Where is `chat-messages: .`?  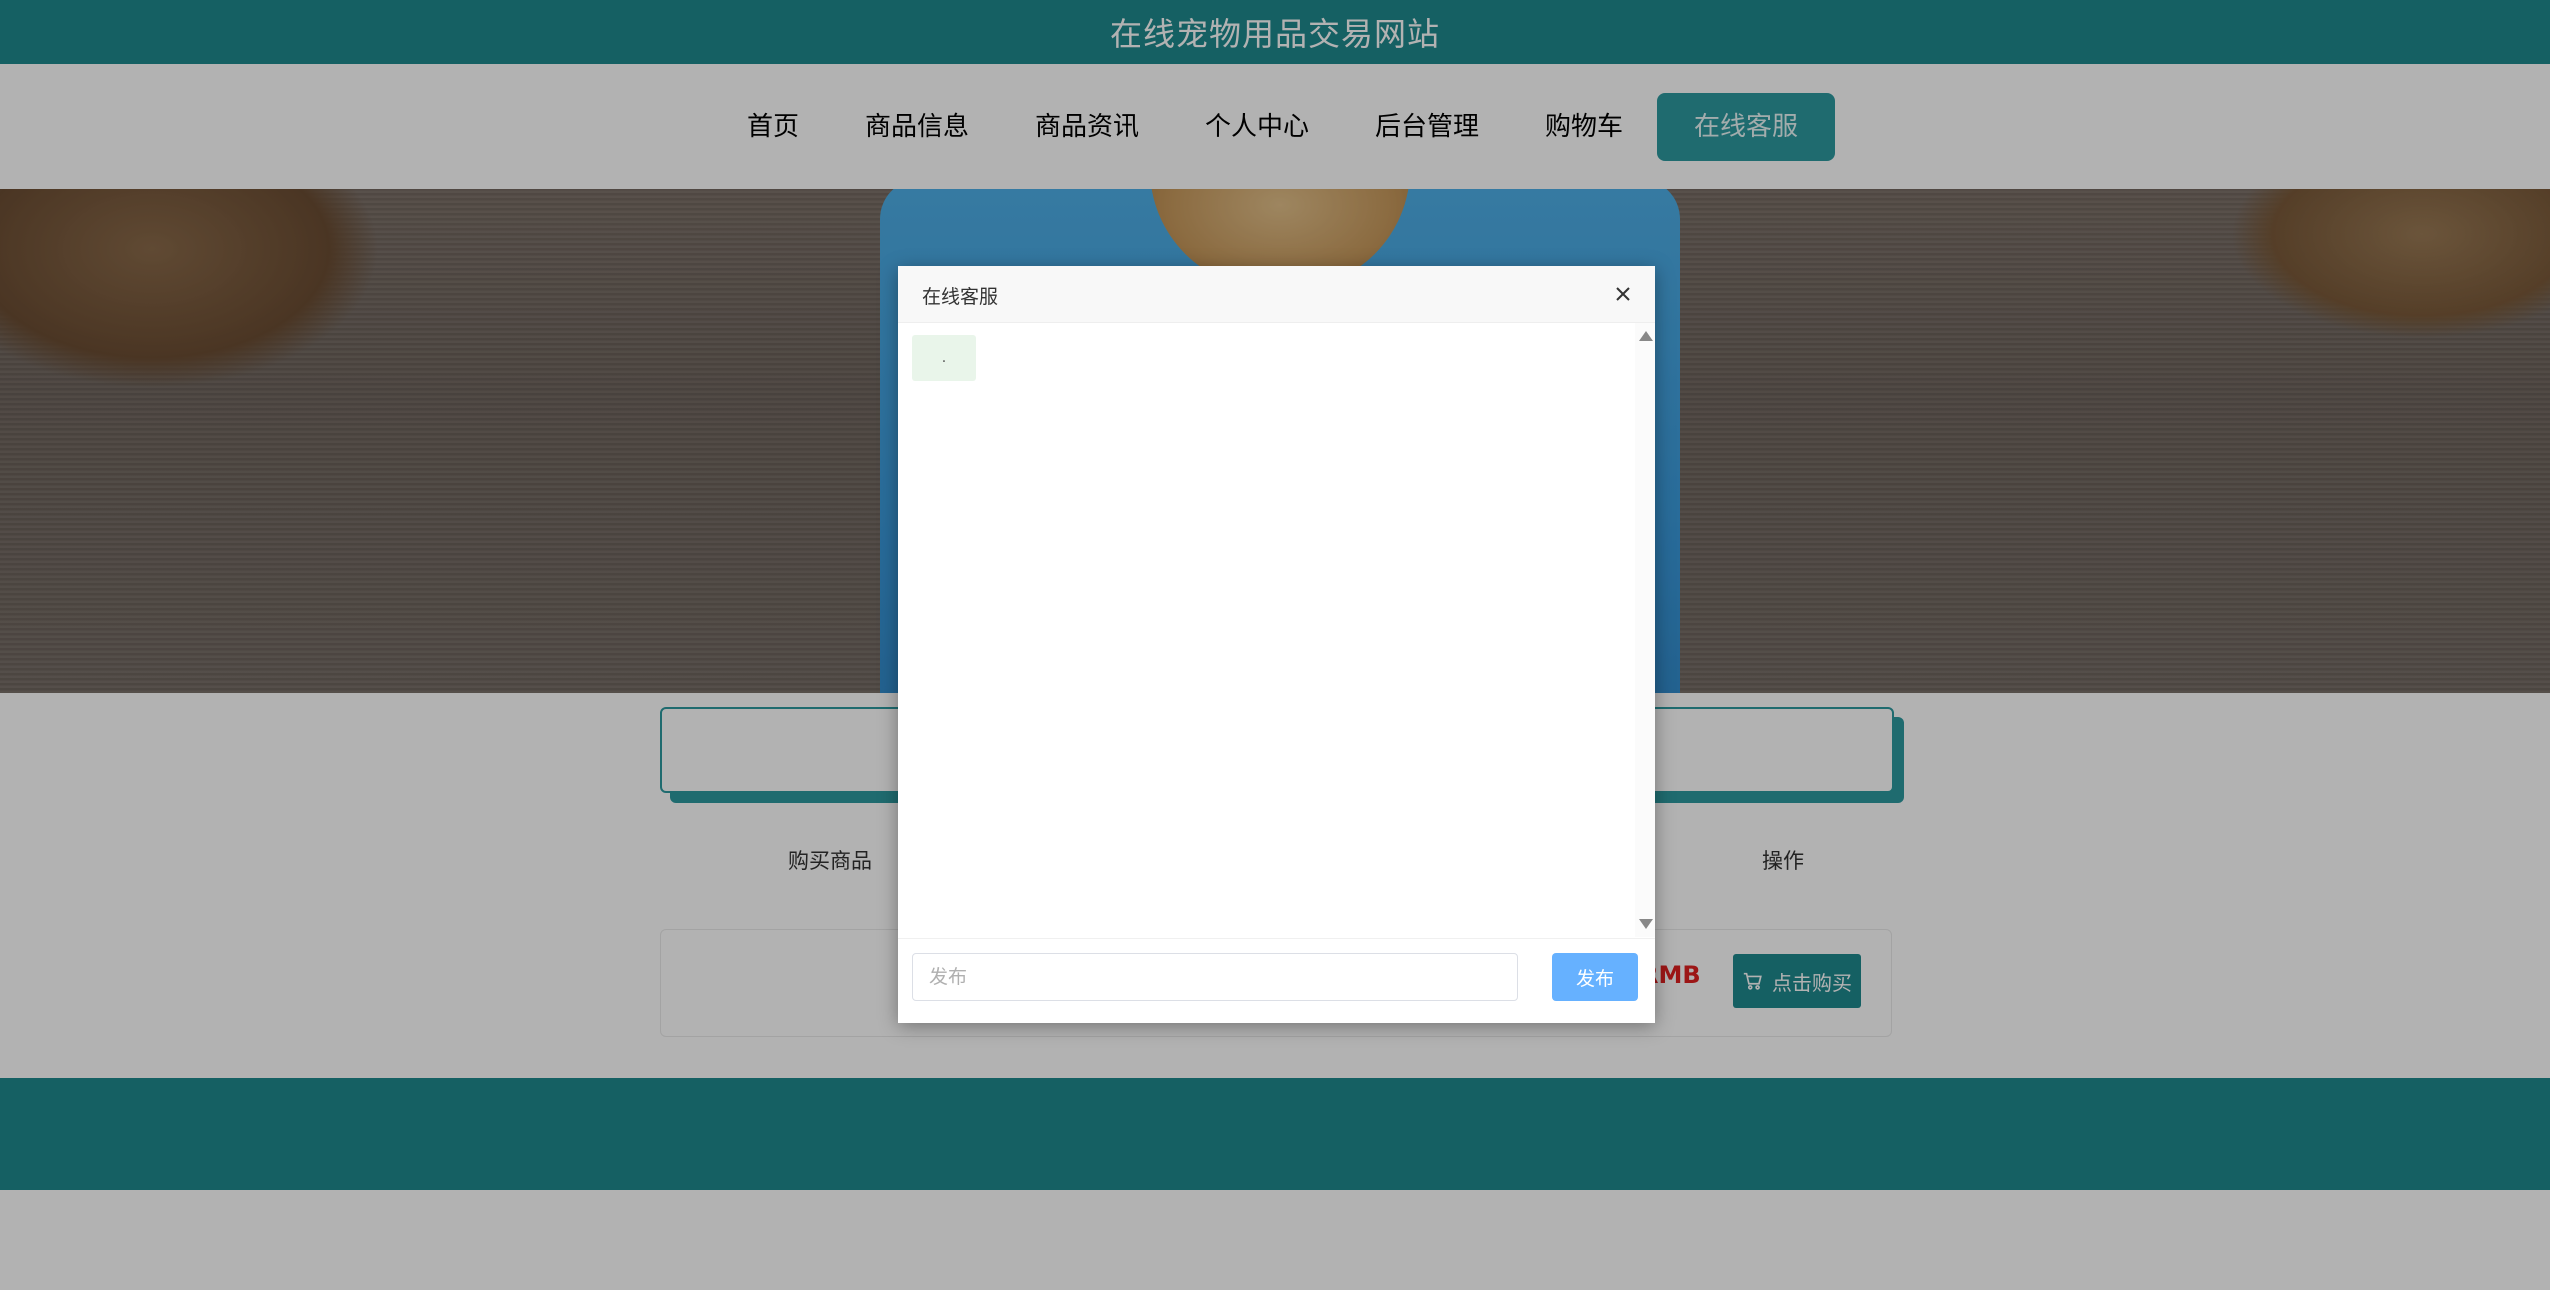 chat-messages: . is located at coordinates (1276, 630).